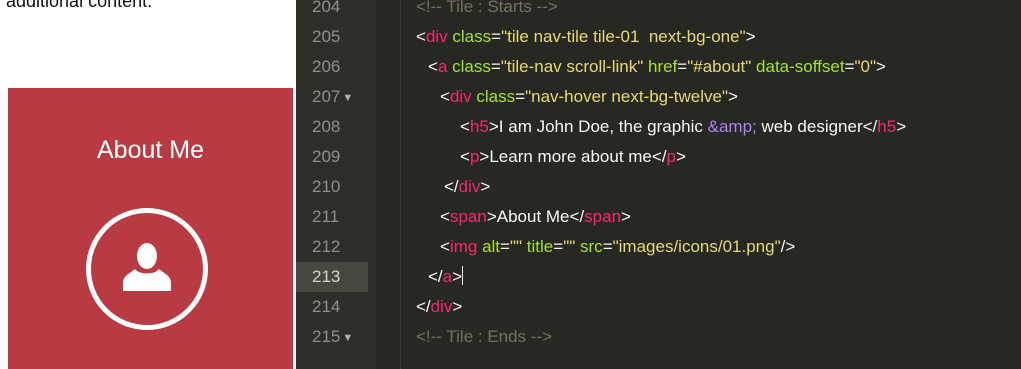 This screenshot has width=1021, height=369. I want to click on code-line: 209 <p>Learn more about me</p>, so click(658, 157).